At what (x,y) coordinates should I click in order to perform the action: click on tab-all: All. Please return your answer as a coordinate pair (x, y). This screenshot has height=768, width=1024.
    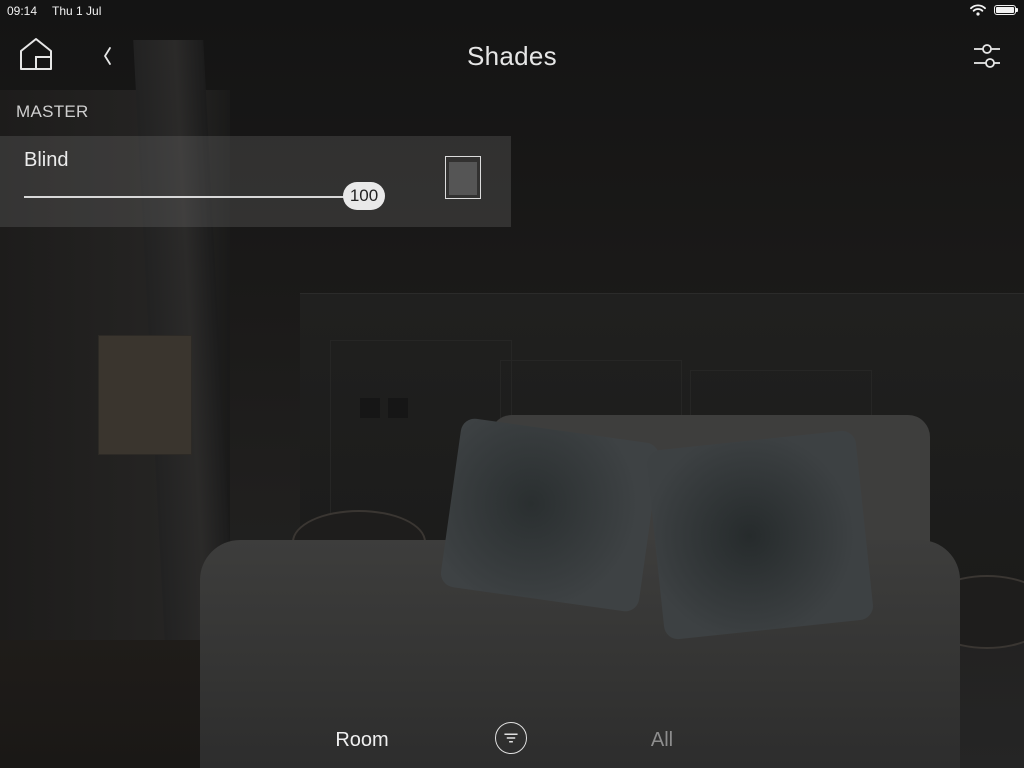
    Looking at the image, I should click on (662, 740).